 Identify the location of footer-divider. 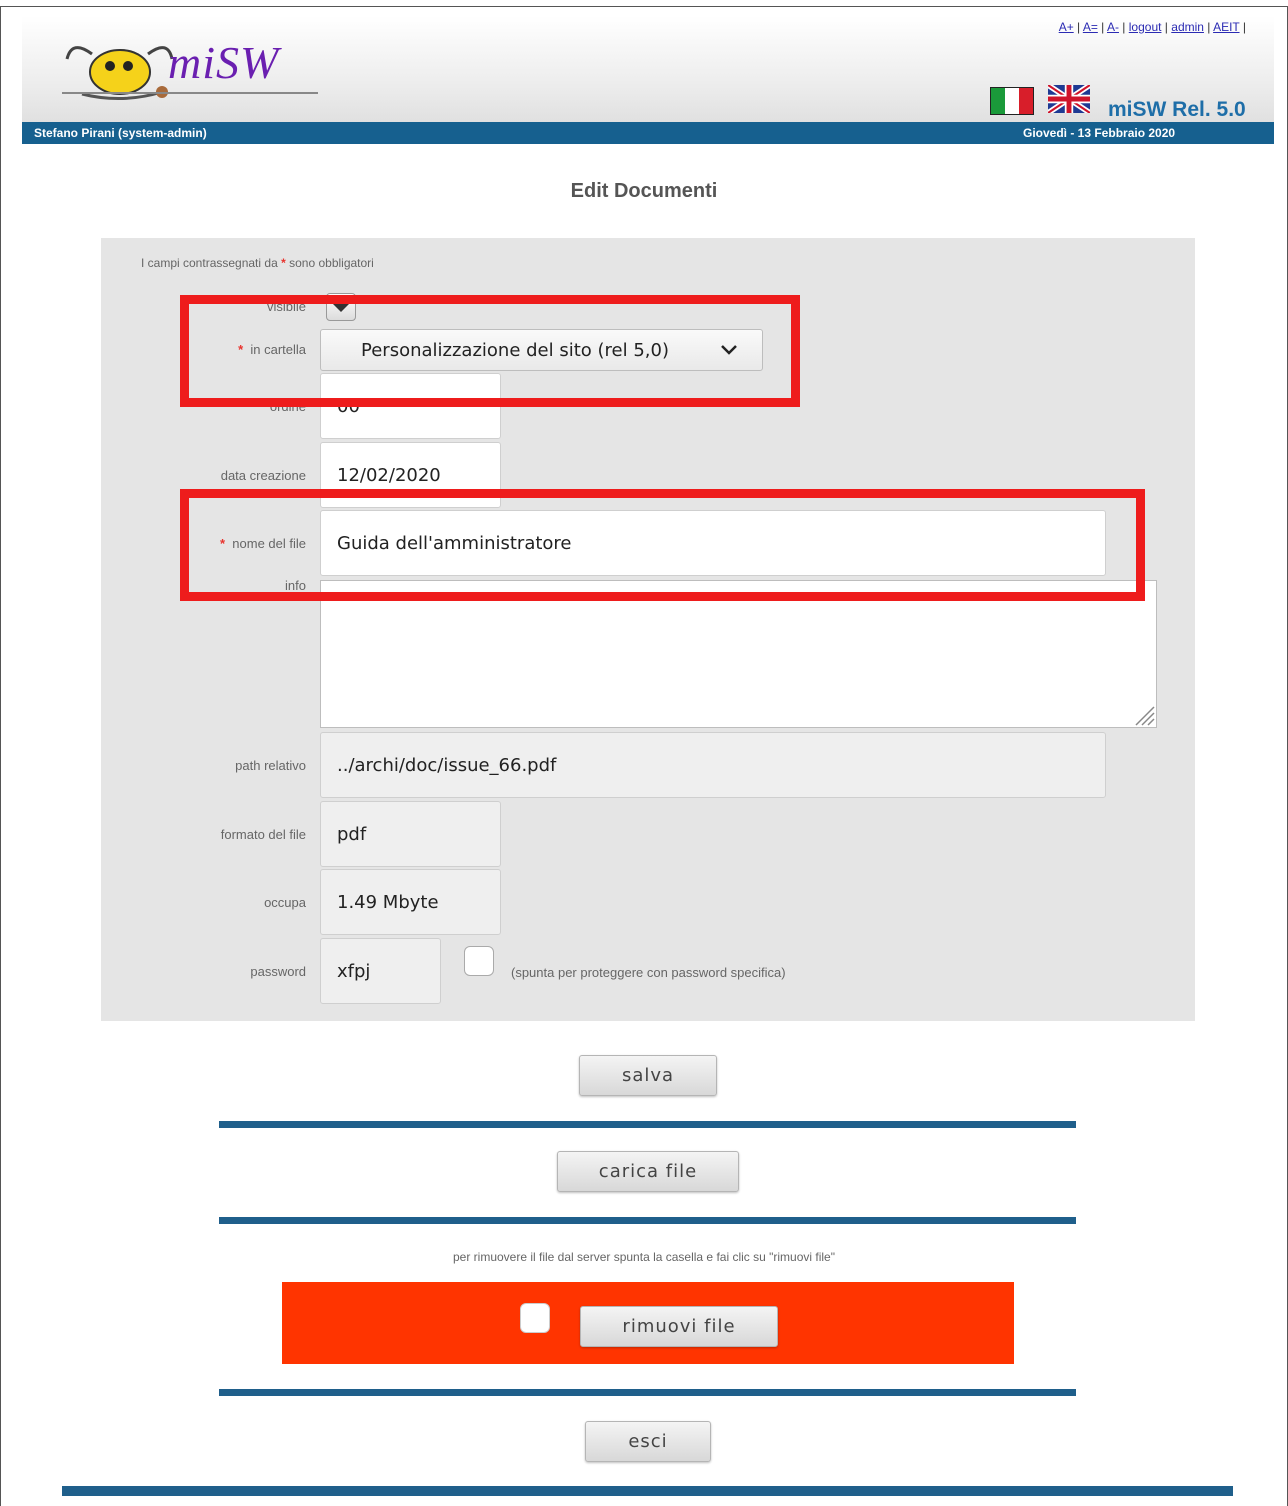
(647, 1491).